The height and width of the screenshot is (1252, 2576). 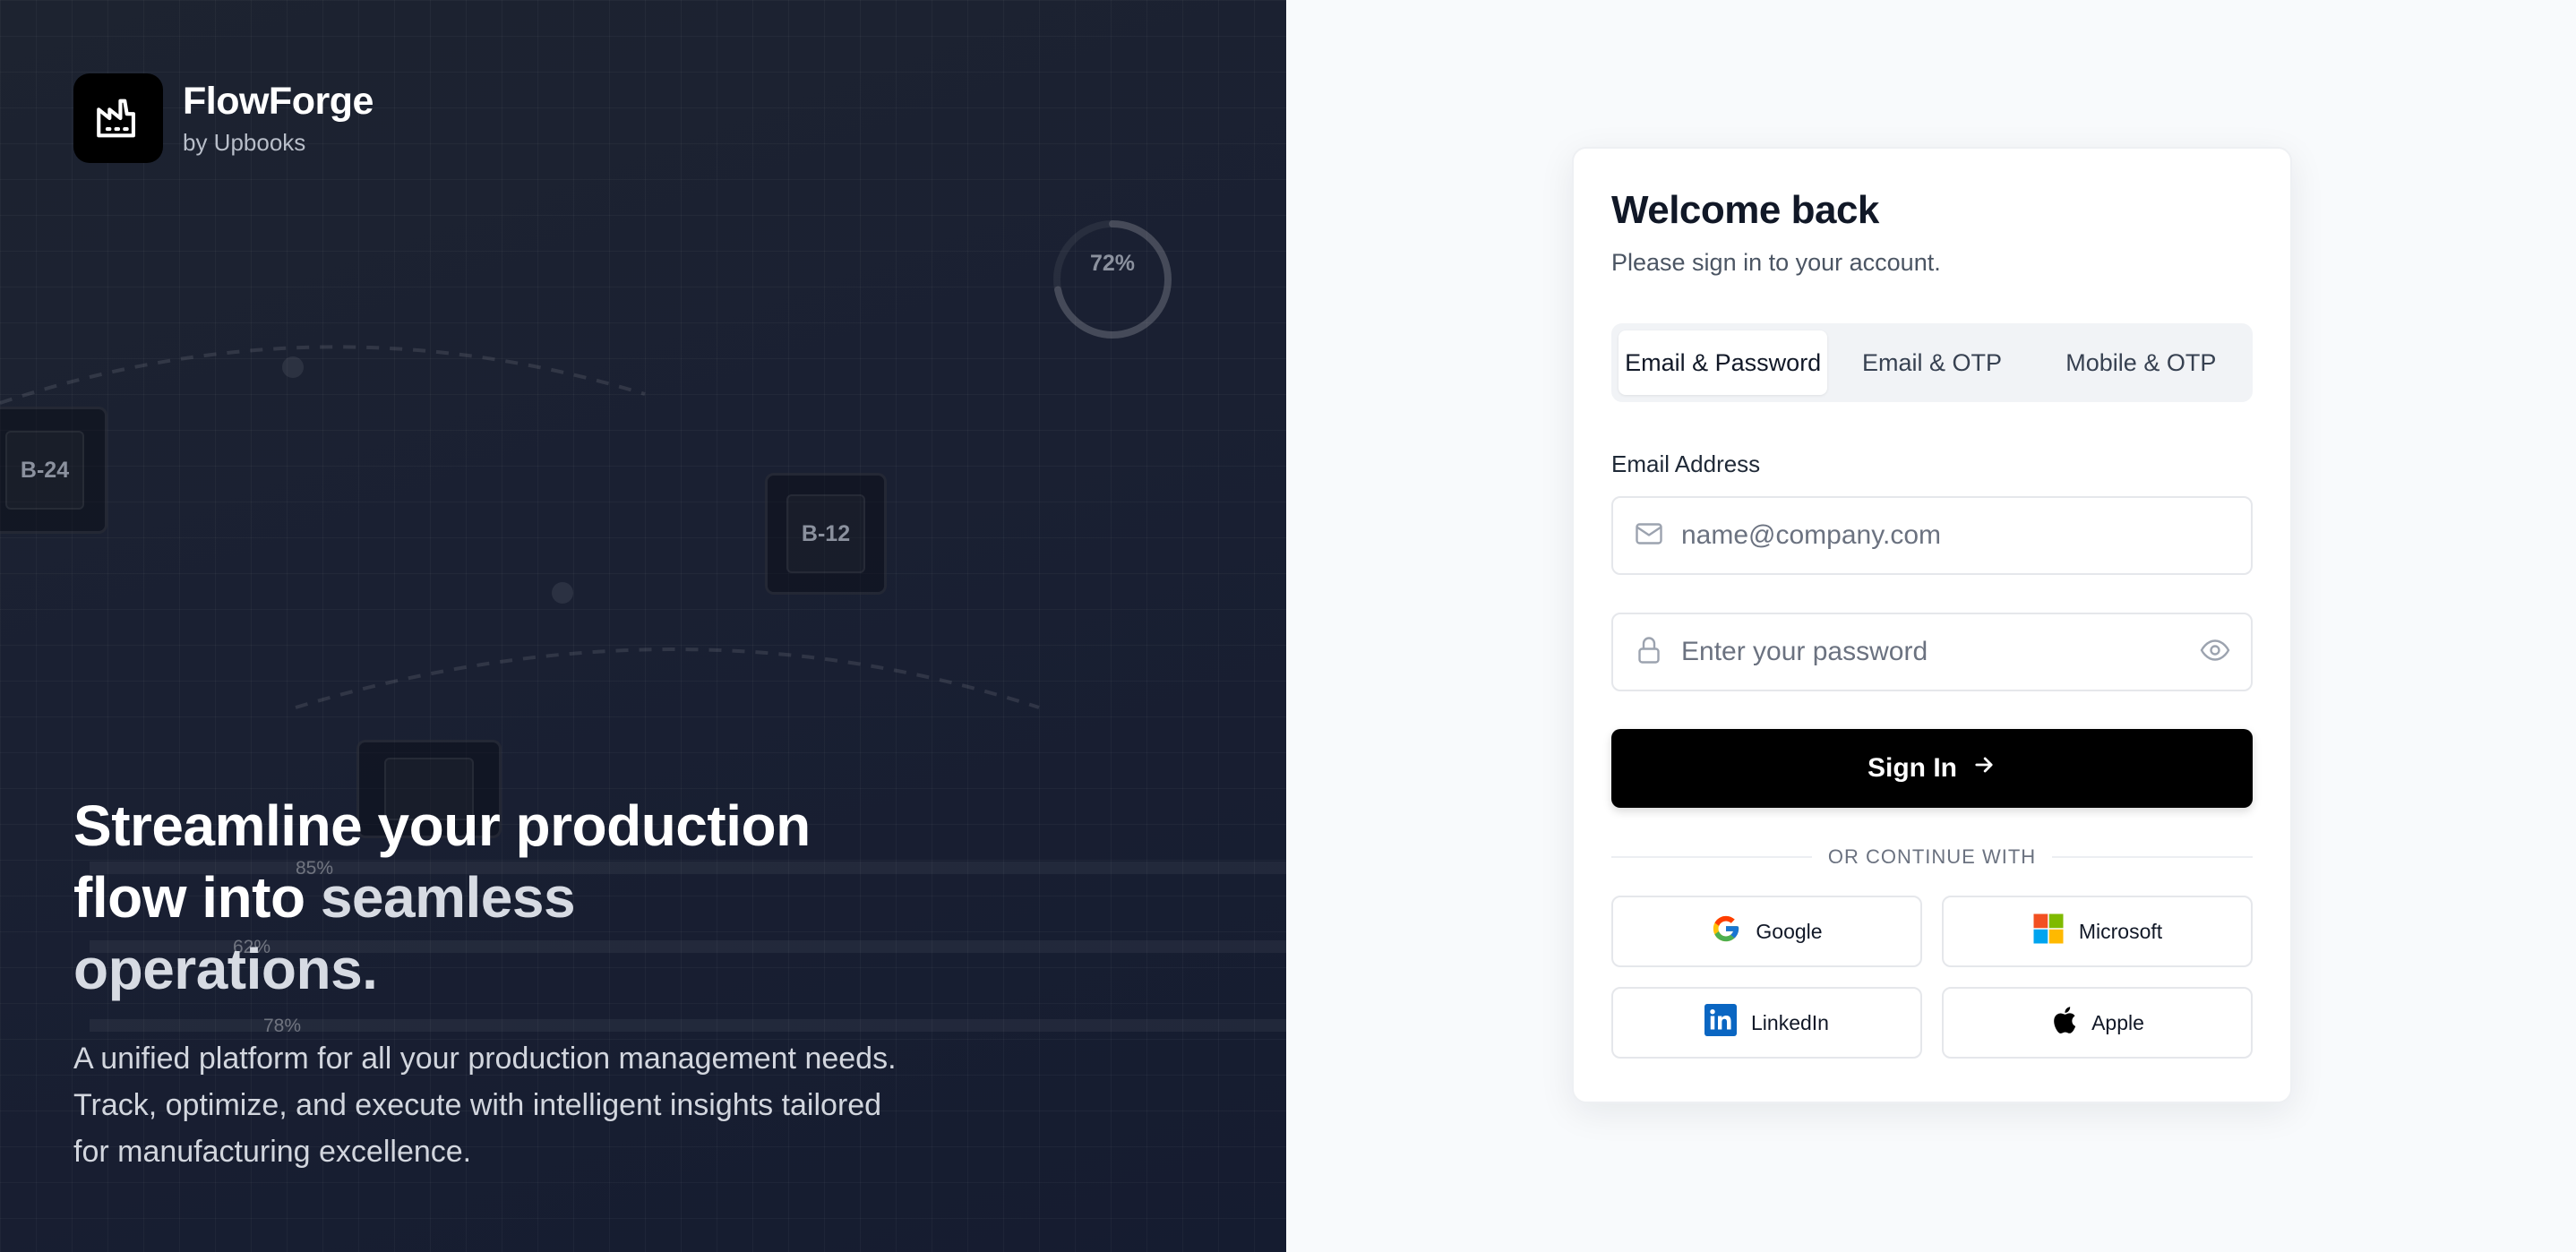 What do you see at coordinates (1983, 768) in the screenshot?
I see `arrow-right-icon` at bounding box center [1983, 768].